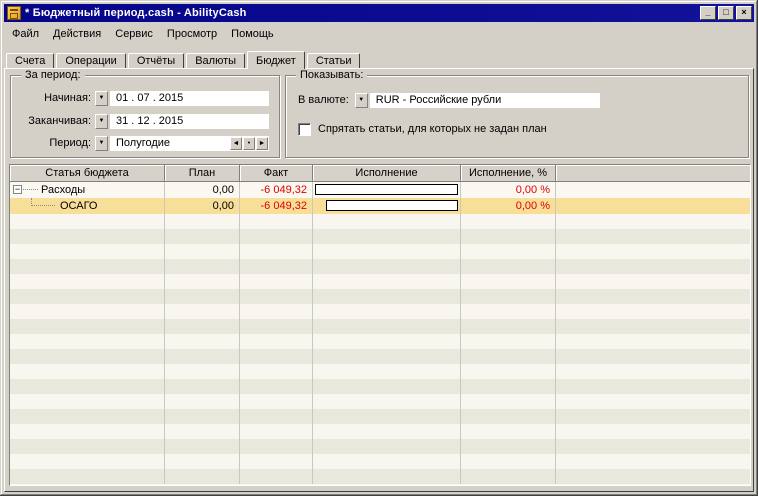 The width and height of the screenshot is (758, 496). Describe the element at coordinates (653, 206) in the screenshot. I see `row-filler-cell` at that location.